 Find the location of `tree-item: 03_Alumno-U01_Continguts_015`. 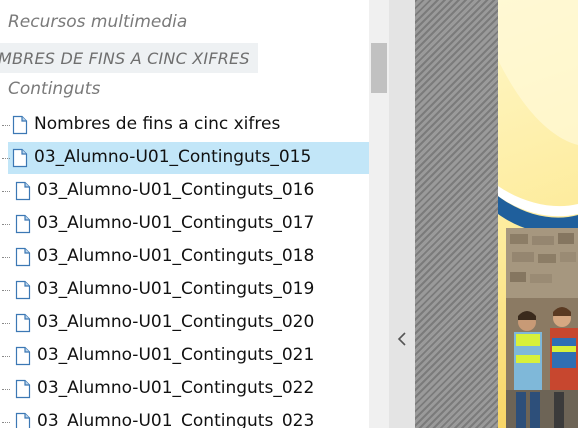

tree-item: 03_Alumno-U01_Continguts_015 is located at coordinates (184, 158).